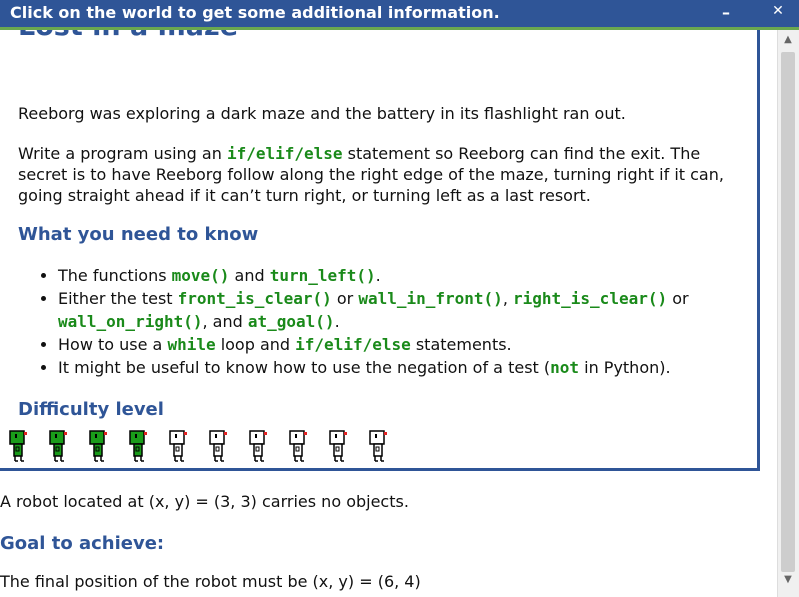  Describe the element at coordinates (726, 12) in the screenshot. I see `minimize-button: –` at that location.